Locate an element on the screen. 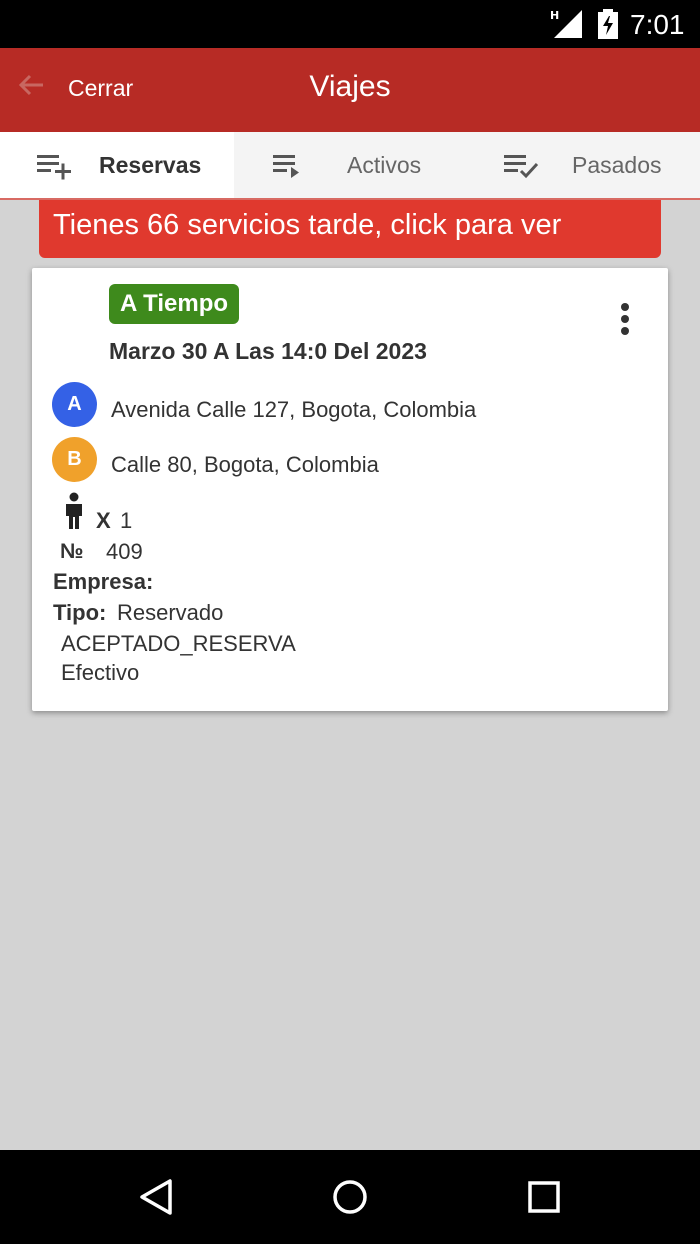 The width and height of the screenshot is (700, 1244). playlist-play-icon is located at coordinates (286, 166).